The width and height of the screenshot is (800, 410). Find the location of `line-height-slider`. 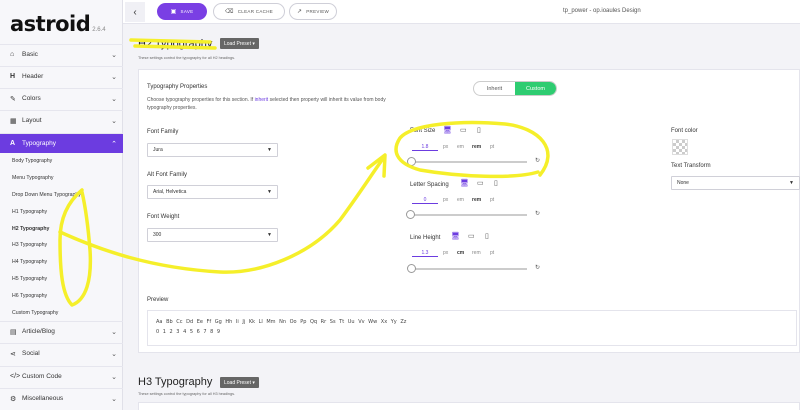

line-height-slider is located at coordinates (468, 269).